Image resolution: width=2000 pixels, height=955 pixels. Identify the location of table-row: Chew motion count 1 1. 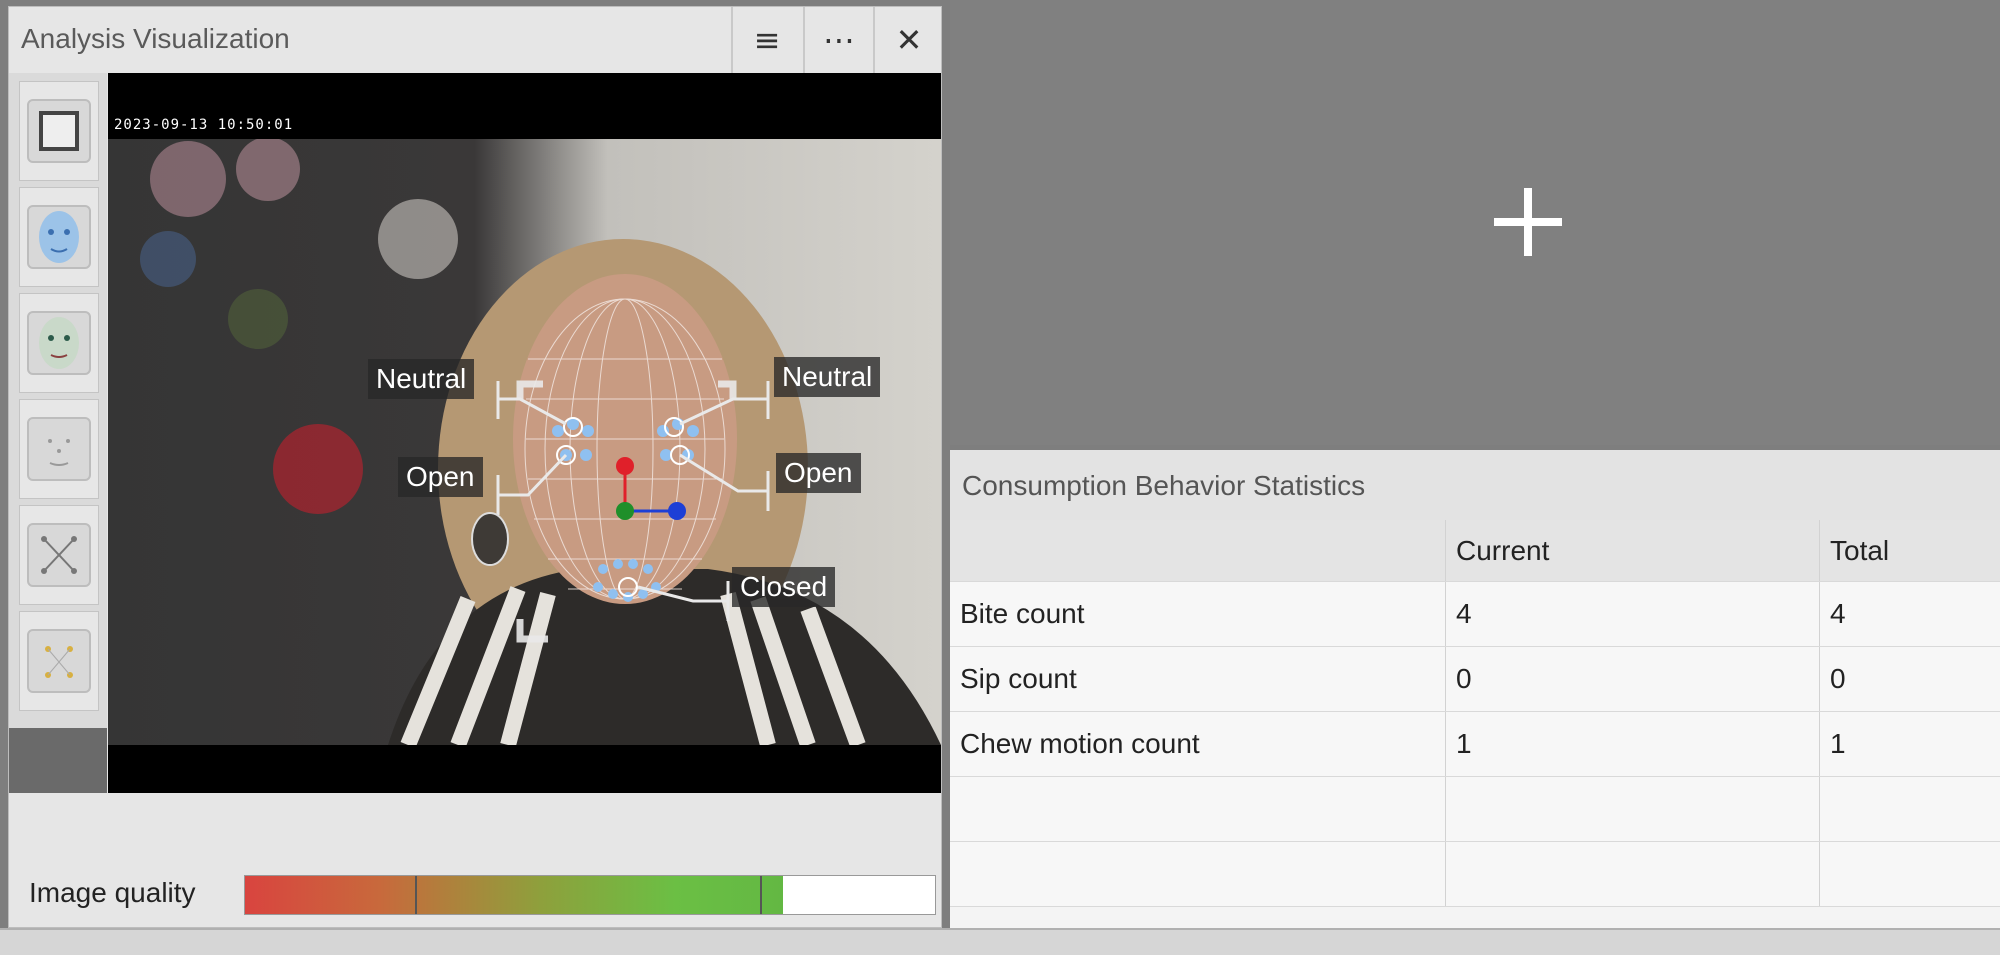
(1475, 744).